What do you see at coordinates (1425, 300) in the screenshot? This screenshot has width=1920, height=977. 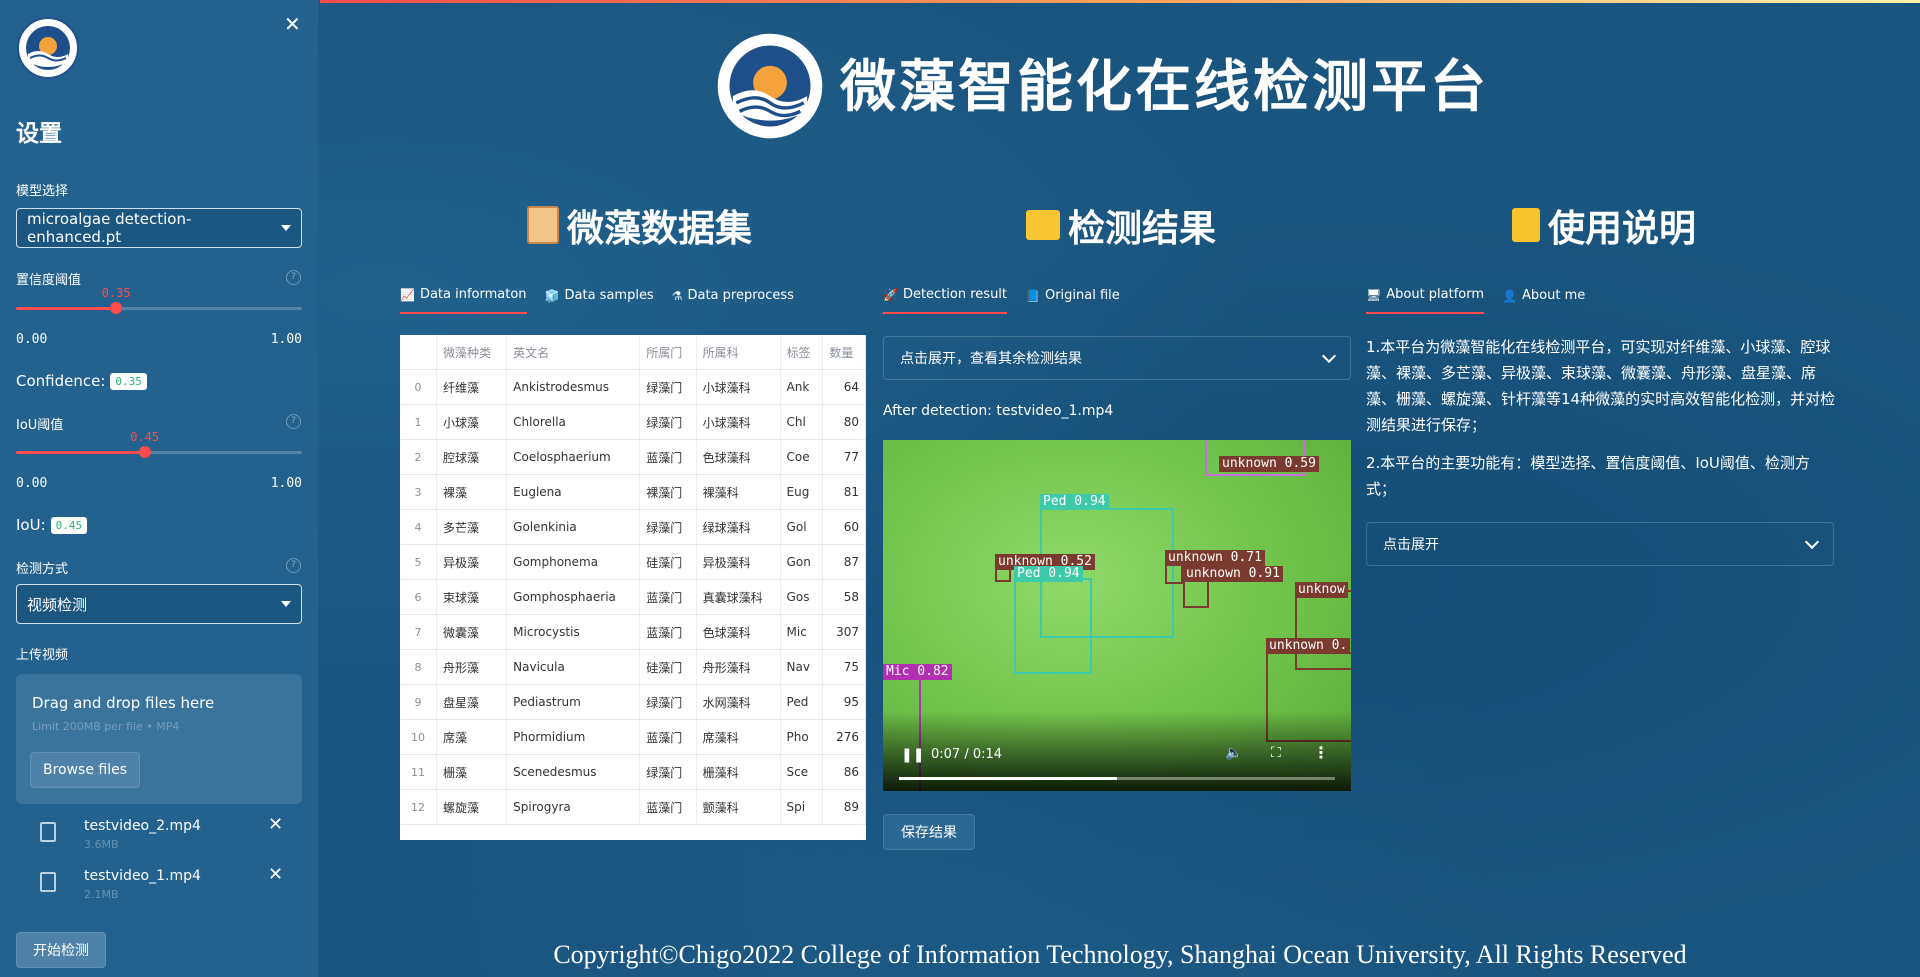 I see `tab-about-platform: 🖥 About platform` at bounding box center [1425, 300].